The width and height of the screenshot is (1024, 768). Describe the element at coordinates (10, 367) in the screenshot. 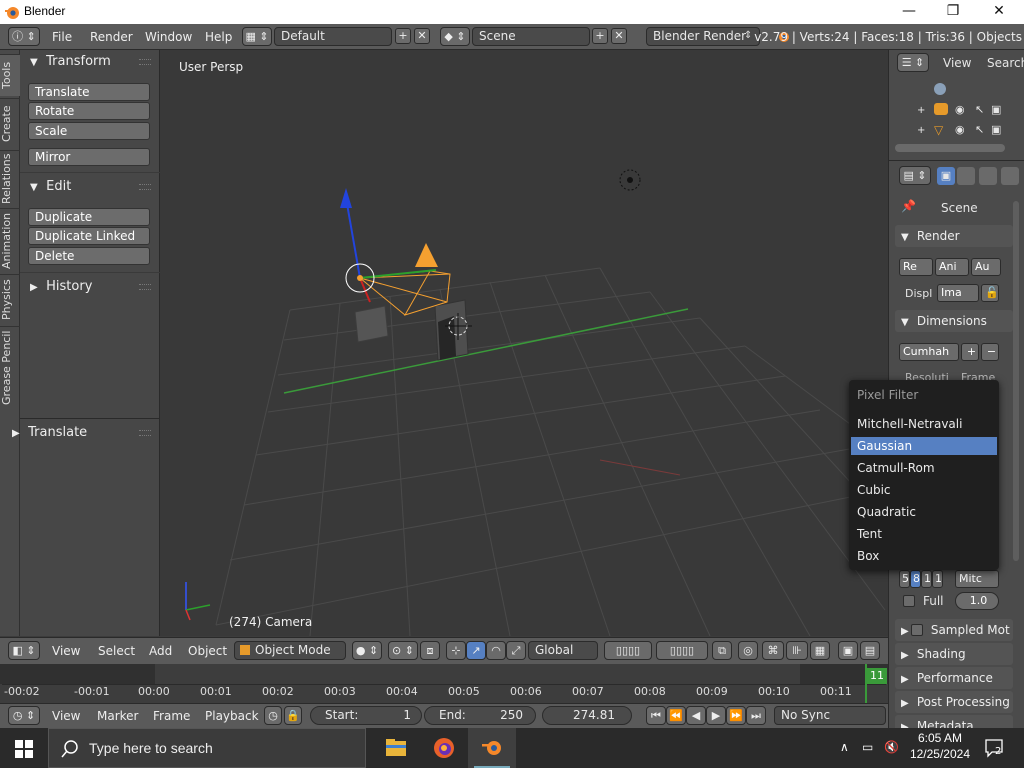

I see `tab-grease-pencil: Grease Pencil` at that location.